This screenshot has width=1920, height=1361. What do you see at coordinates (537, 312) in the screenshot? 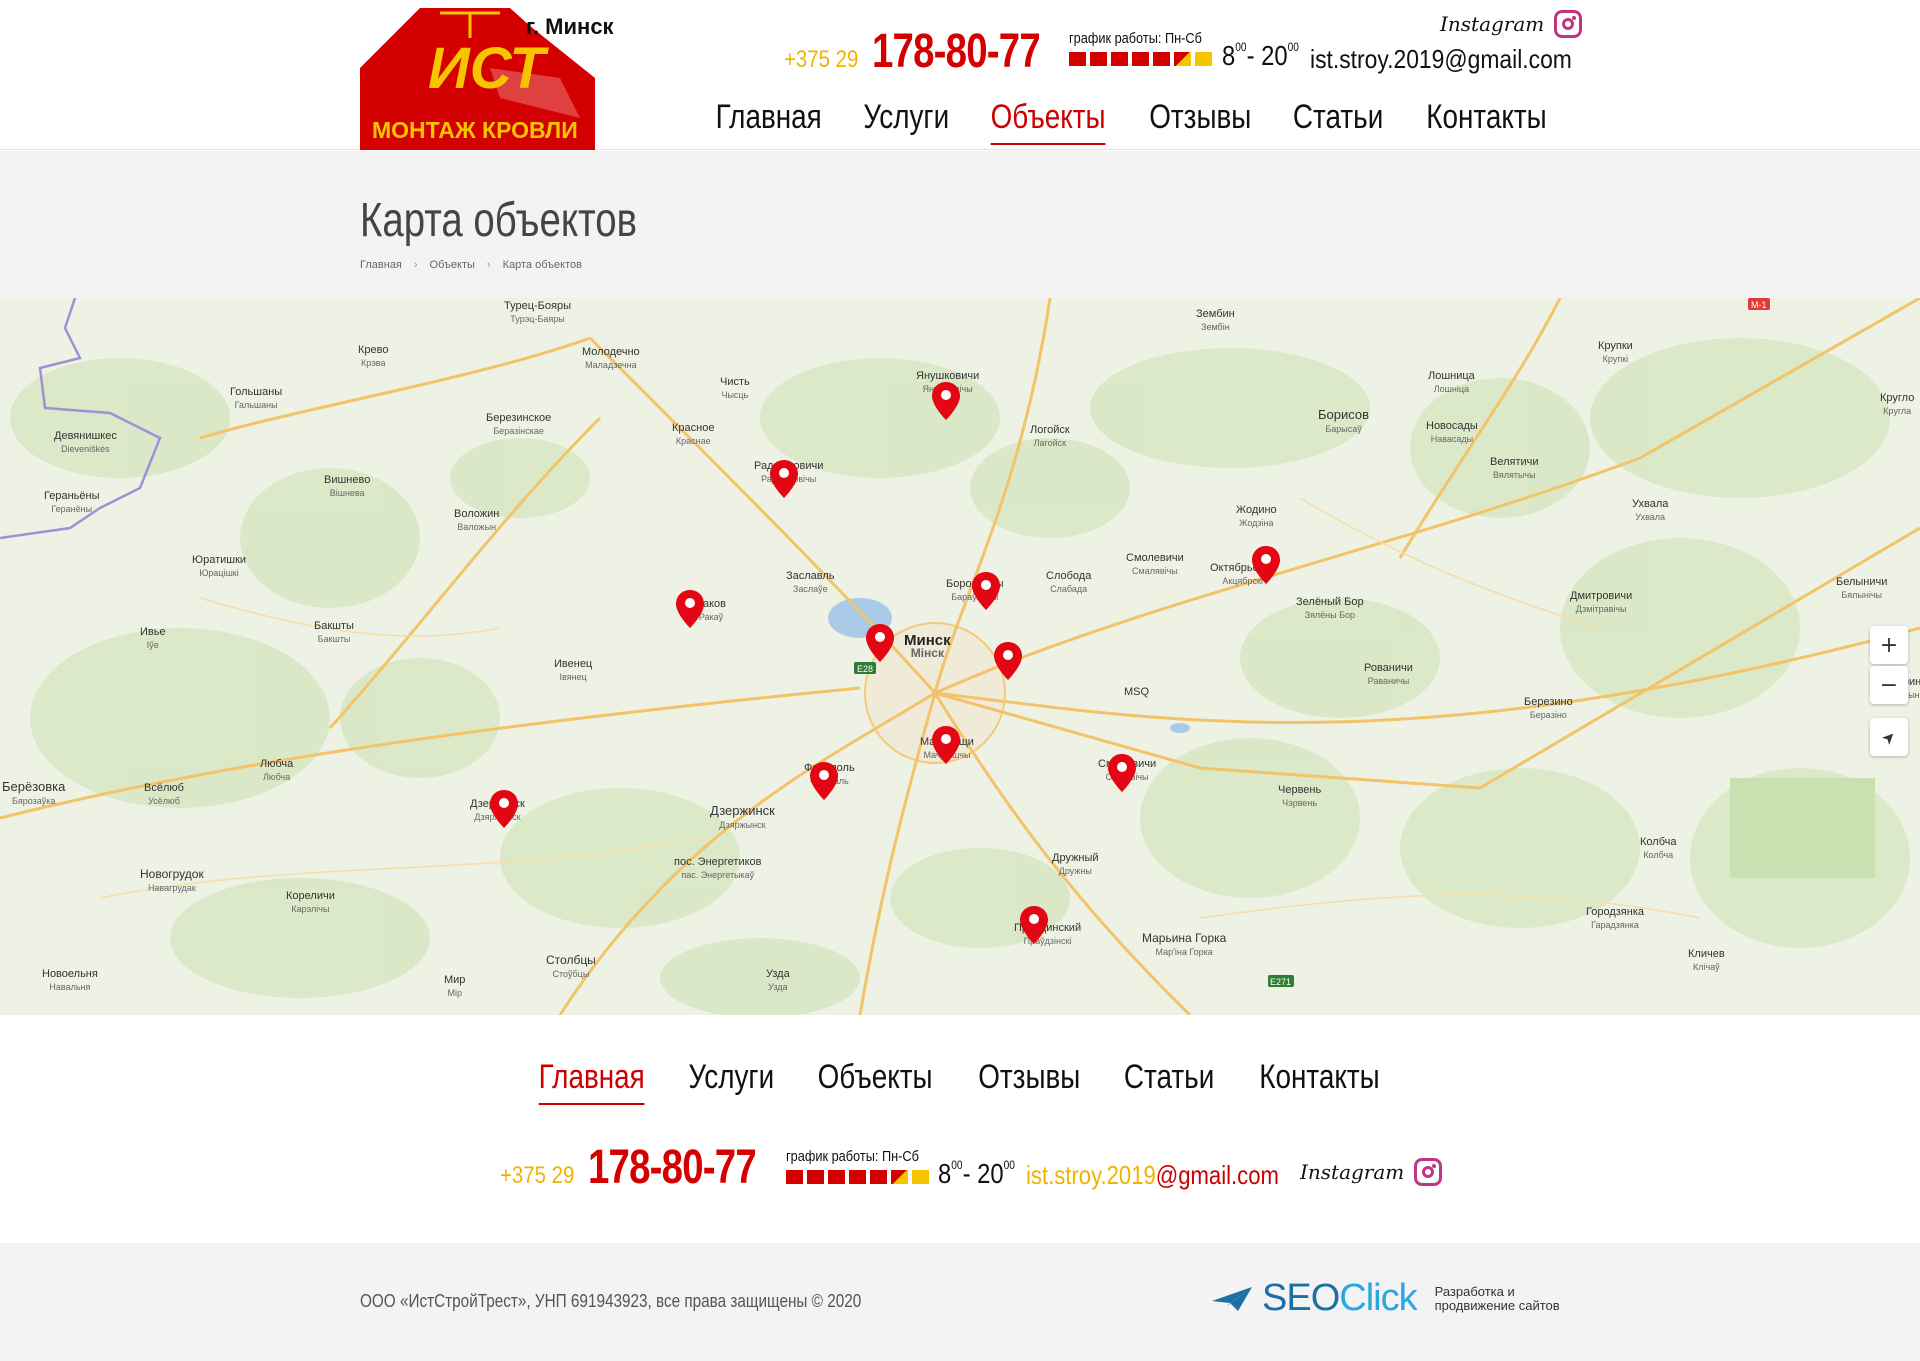
I see `place-label: Турец-Бояры Турэц-Баяры` at bounding box center [537, 312].